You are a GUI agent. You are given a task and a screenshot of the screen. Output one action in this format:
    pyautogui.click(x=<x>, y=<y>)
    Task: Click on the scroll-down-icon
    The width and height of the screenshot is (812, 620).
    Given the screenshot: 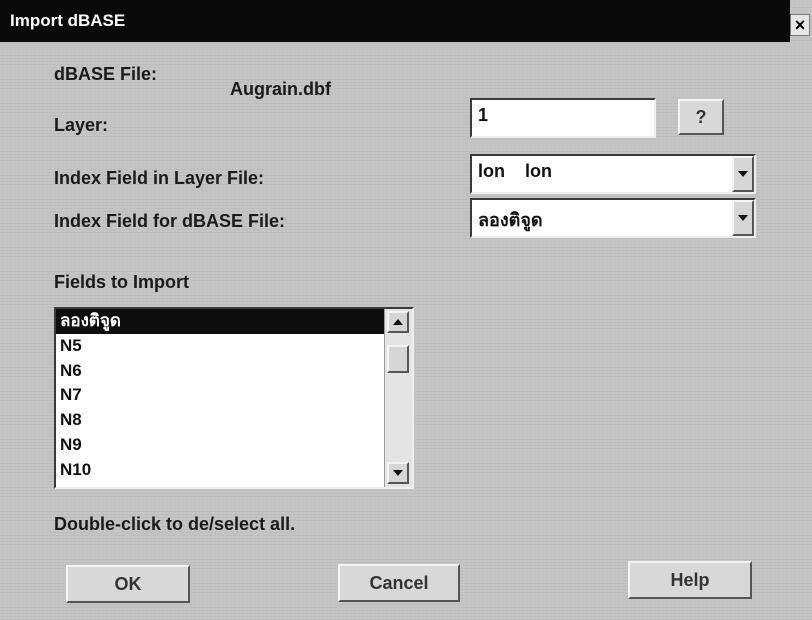 What is the action you would take?
    pyautogui.click(x=398, y=473)
    